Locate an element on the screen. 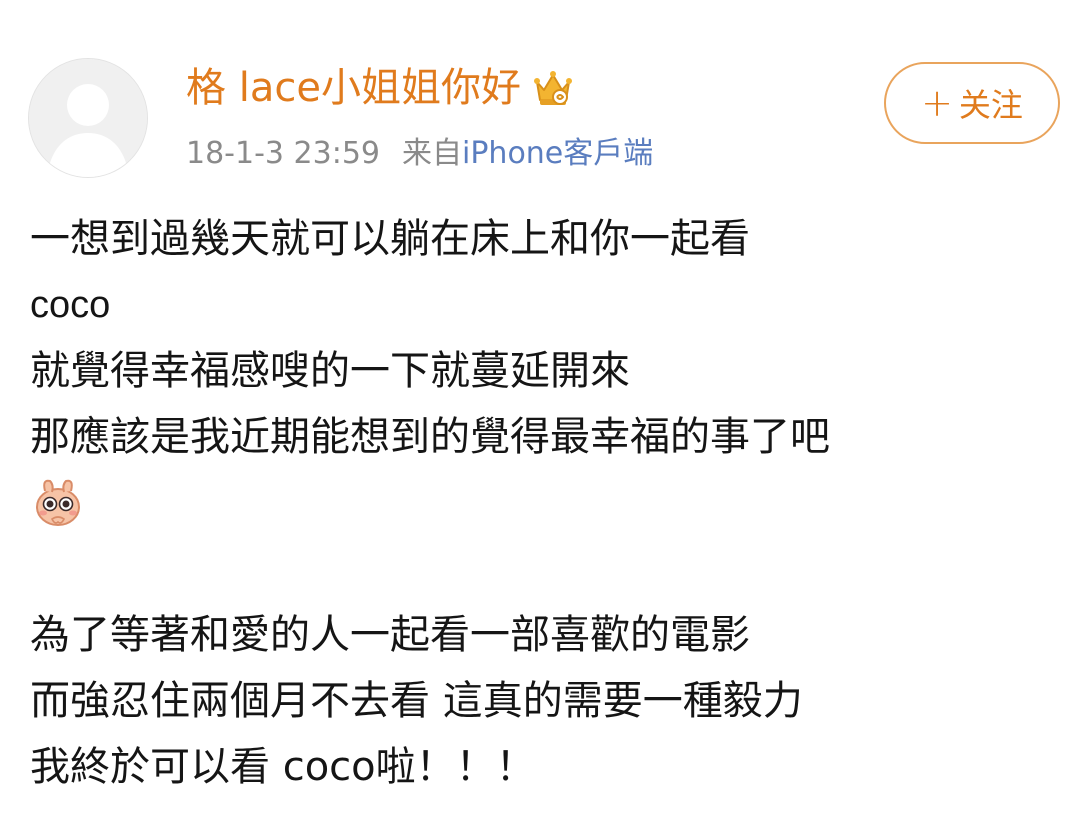 The image size is (1080, 828). post-meta: 18-1-3 23:59 来自iPhone客戶端 is located at coordinates (419, 154).